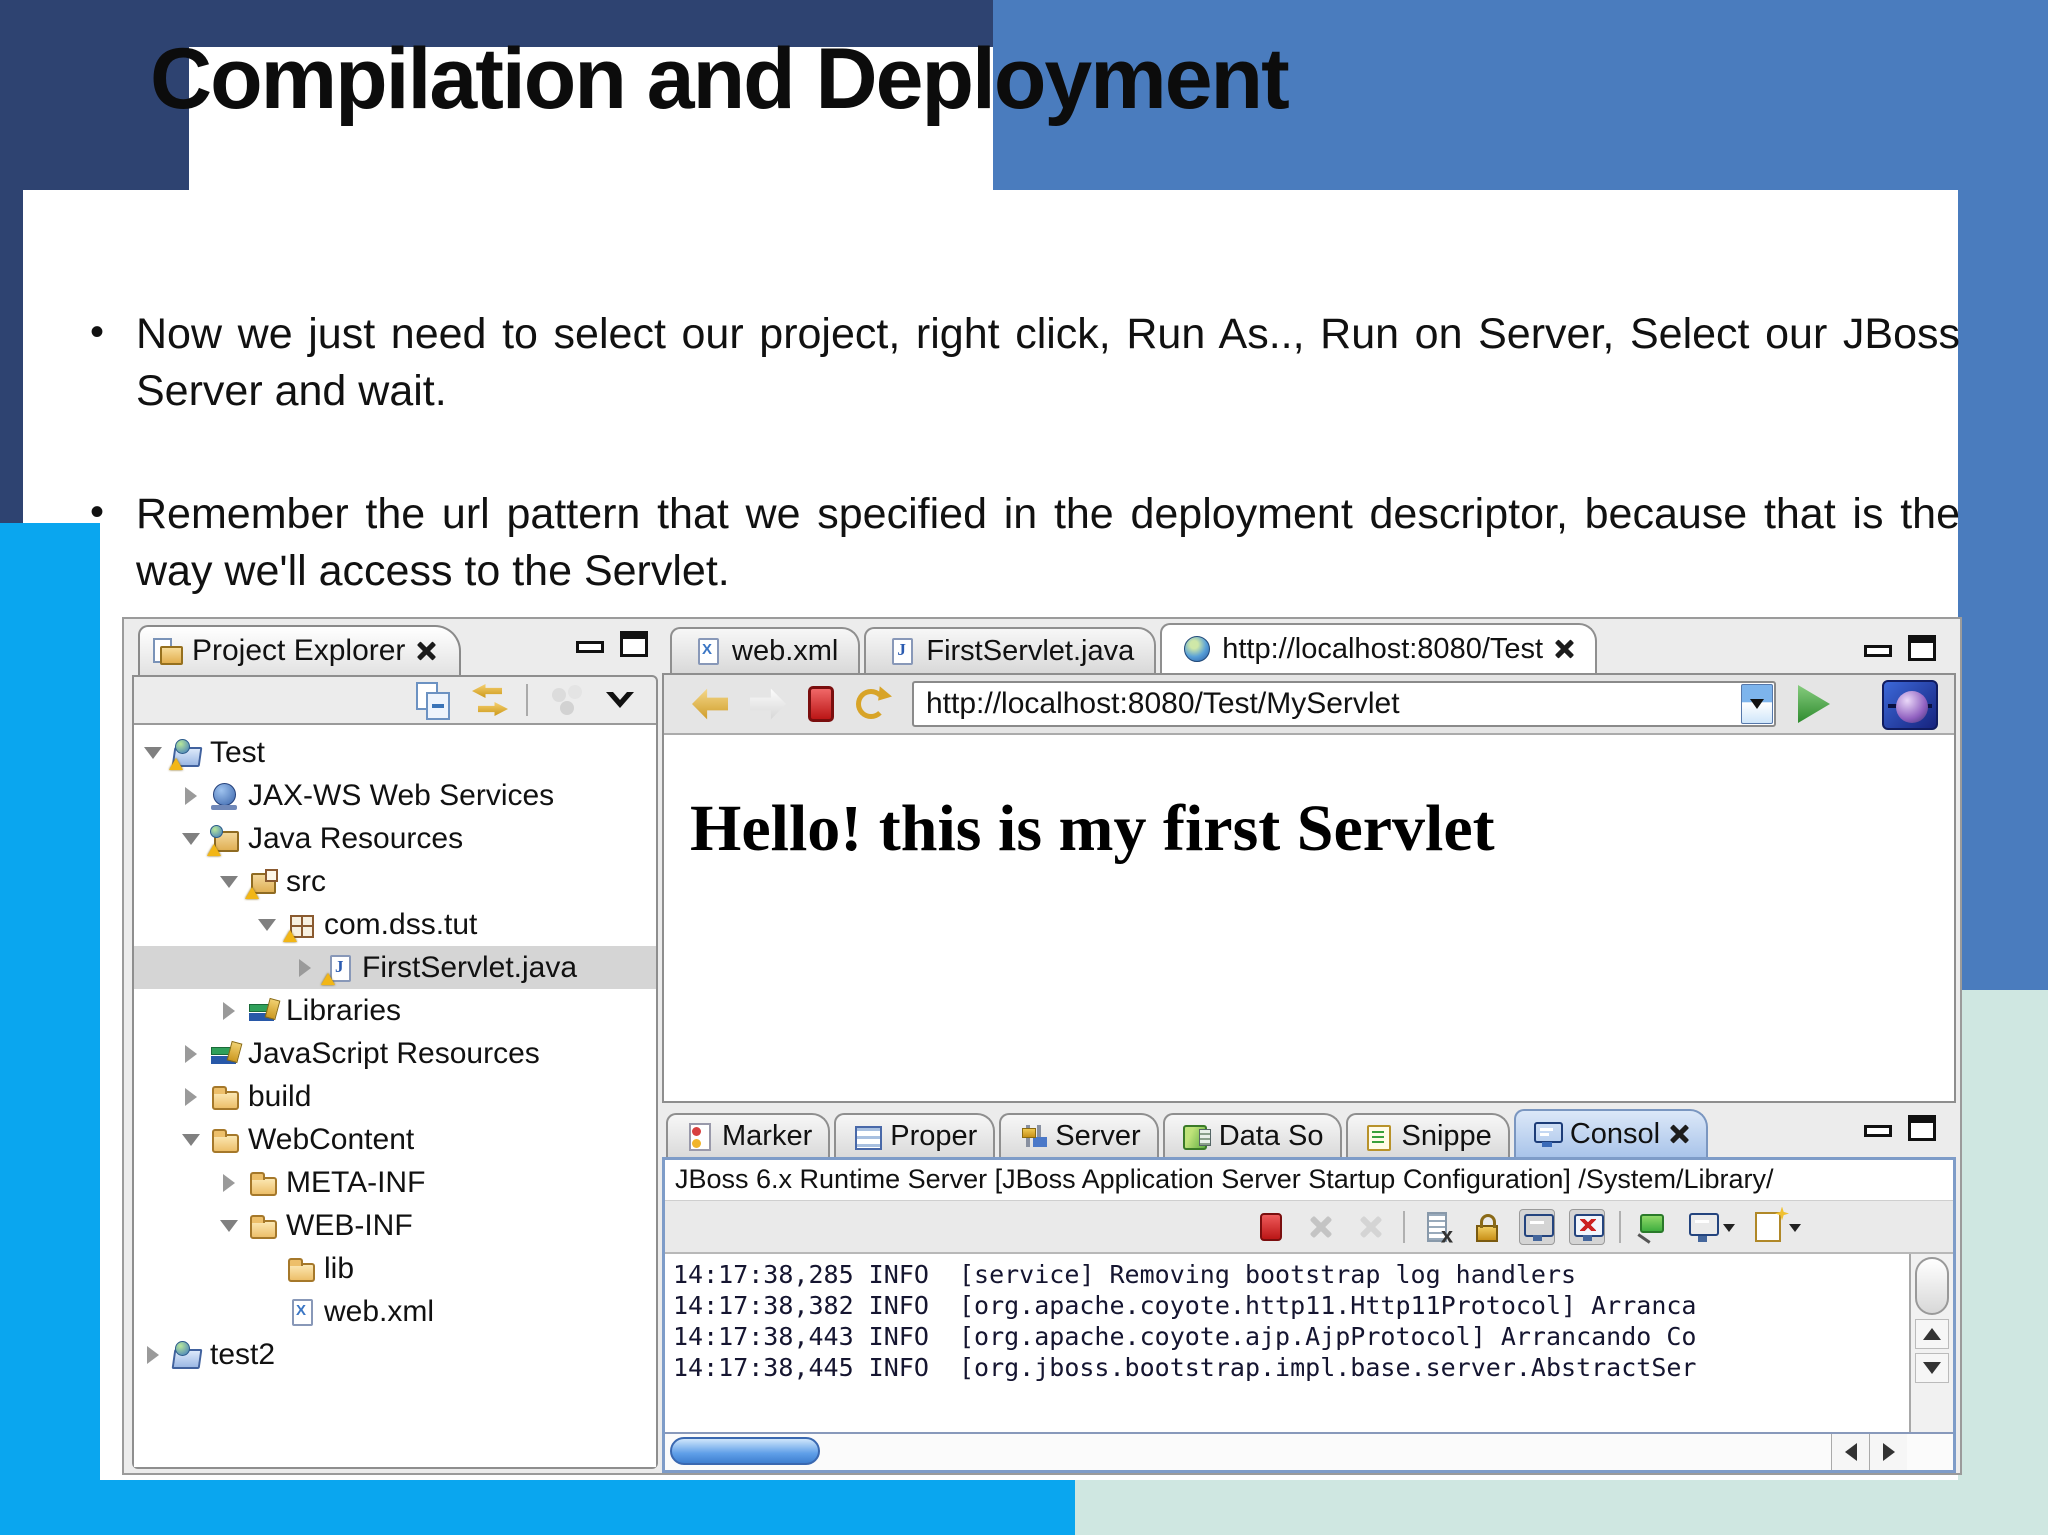 This screenshot has width=2048, height=1535. I want to click on scroll-down-icon, so click(1932, 1368).